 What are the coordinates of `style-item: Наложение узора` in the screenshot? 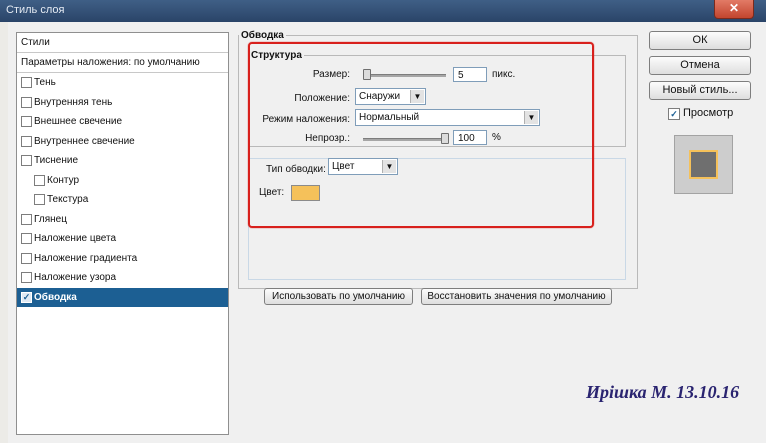 It's located at (122, 277).